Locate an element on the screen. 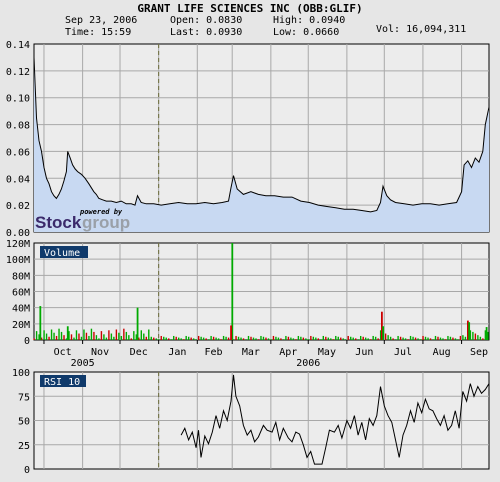  rsi-label: RSI 10 is located at coordinates (62, 382).